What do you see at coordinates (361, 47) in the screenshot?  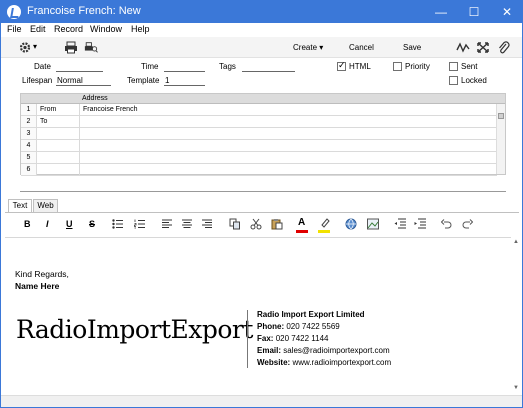 I see `cancel-button: Cancel` at bounding box center [361, 47].